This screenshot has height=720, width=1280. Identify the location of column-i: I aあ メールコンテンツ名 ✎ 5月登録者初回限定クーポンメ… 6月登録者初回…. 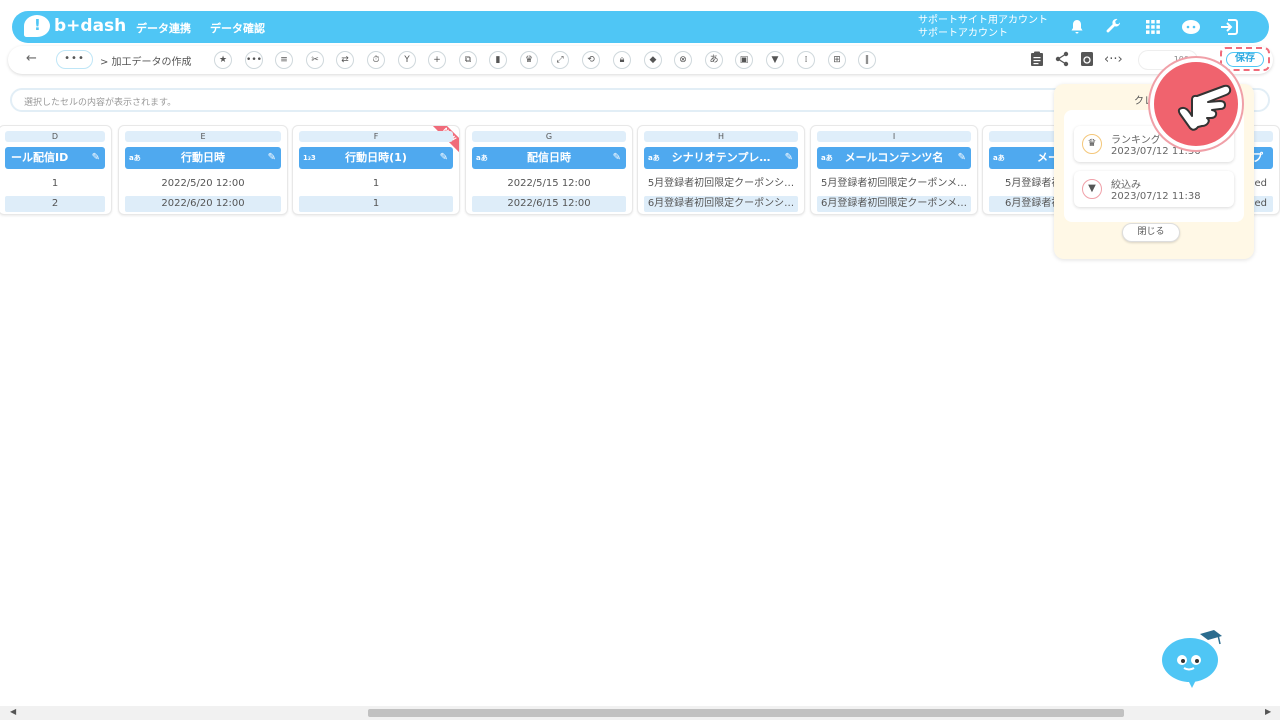
(894, 170).